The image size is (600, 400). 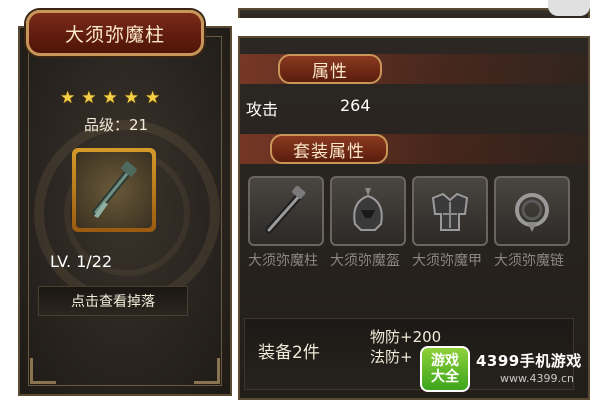 I want to click on top-corner-decoration, so click(x=569, y=8).